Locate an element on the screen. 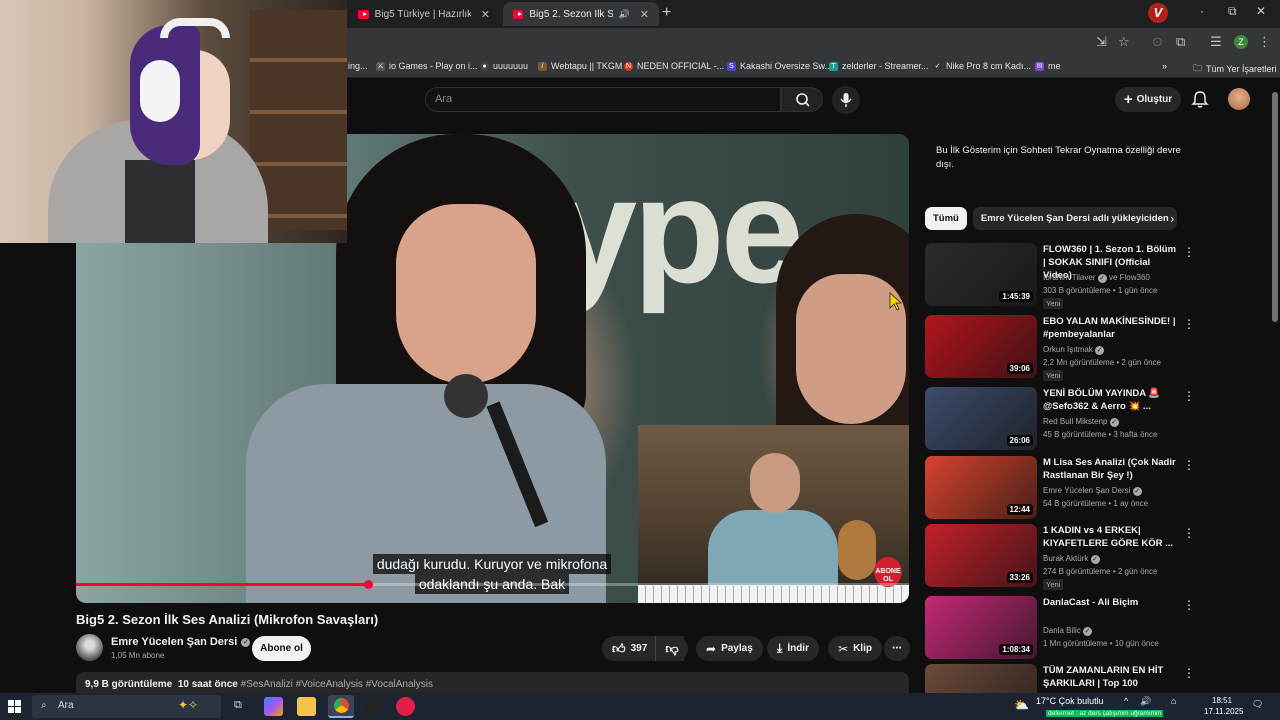  reading-list-icon: ☰ is located at coordinates (1216, 42).